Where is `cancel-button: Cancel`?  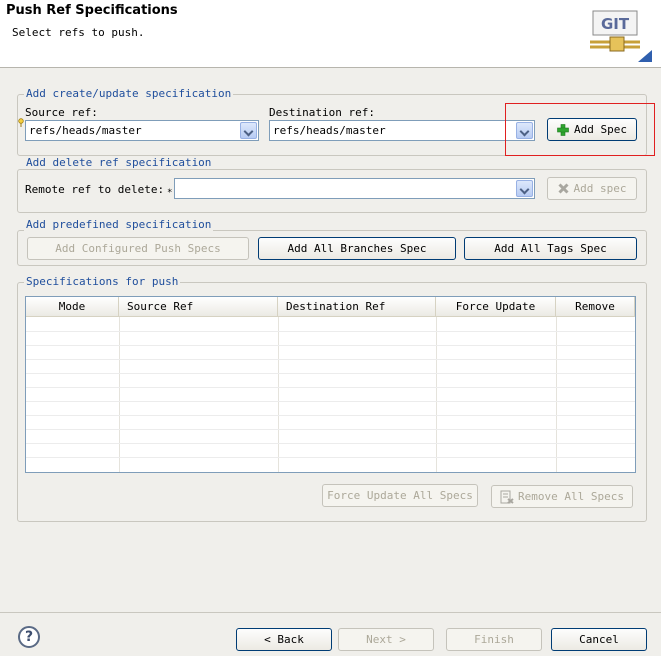
cancel-button: Cancel is located at coordinates (599, 639).